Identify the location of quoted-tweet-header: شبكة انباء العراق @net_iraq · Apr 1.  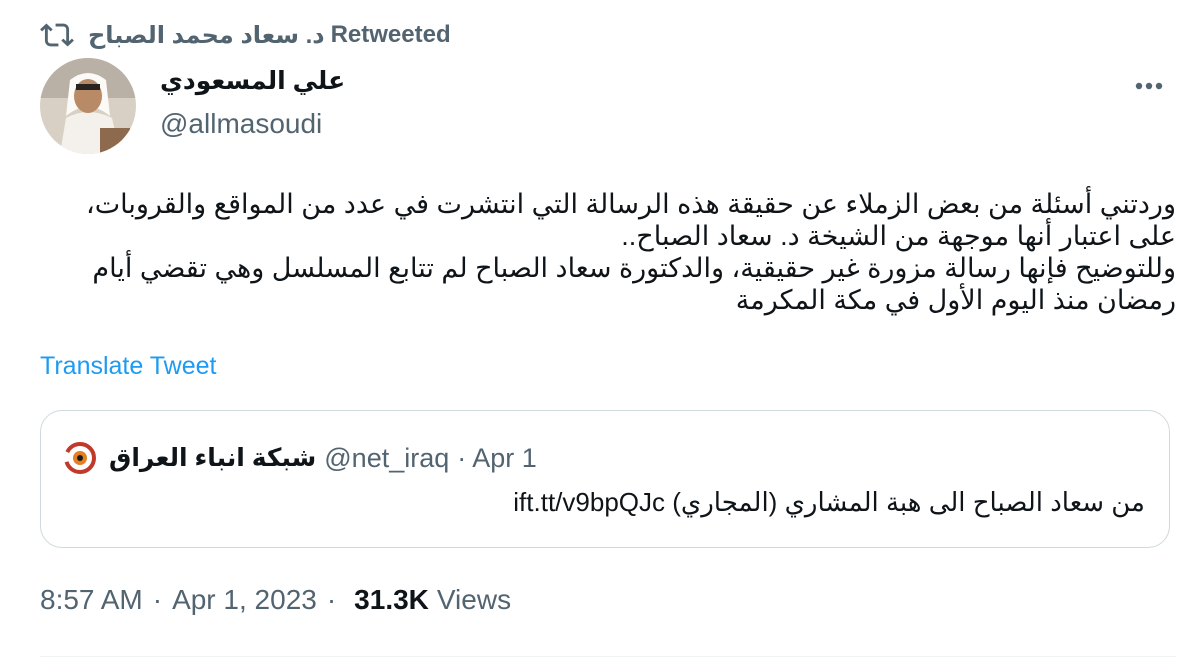
(300, 458).